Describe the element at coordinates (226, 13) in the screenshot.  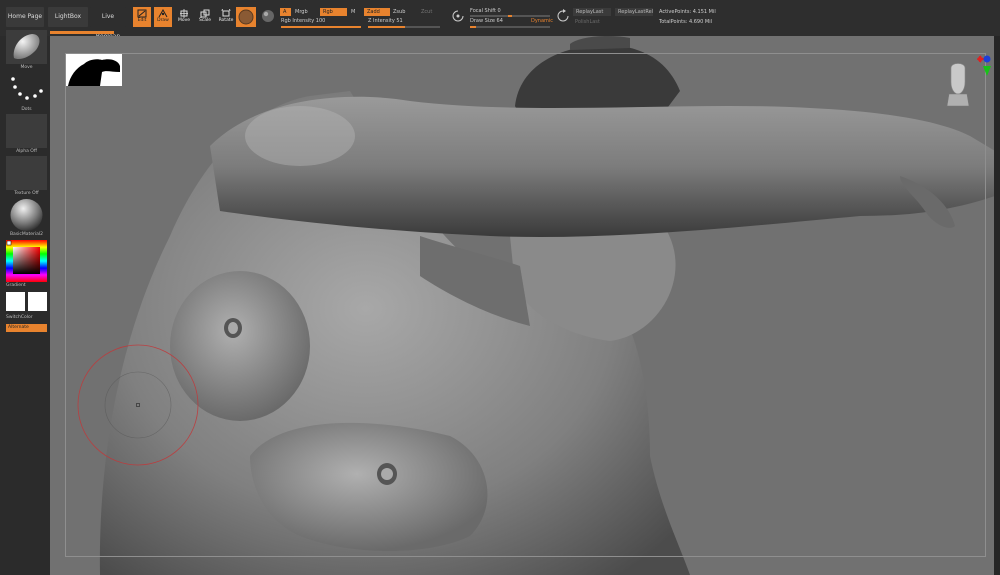
I see `rotate-icon` at that location.